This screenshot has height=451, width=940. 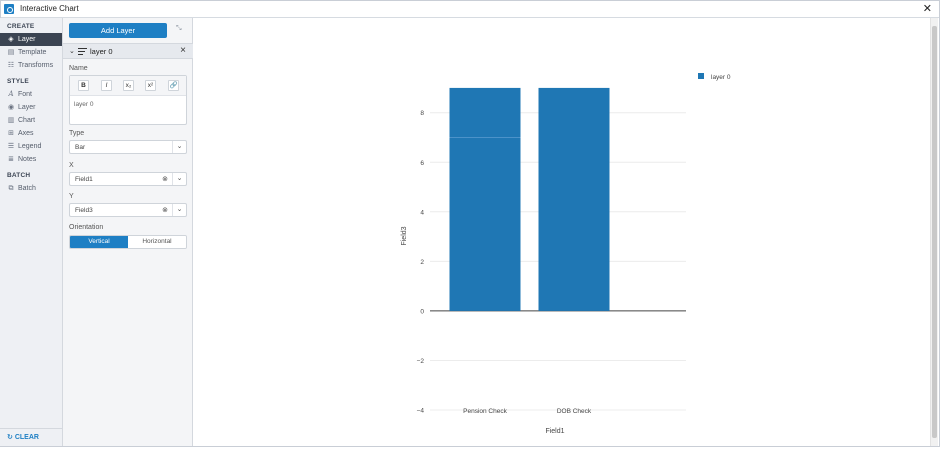 I want to click on app-logo-icon, so click(x=9, y=9).